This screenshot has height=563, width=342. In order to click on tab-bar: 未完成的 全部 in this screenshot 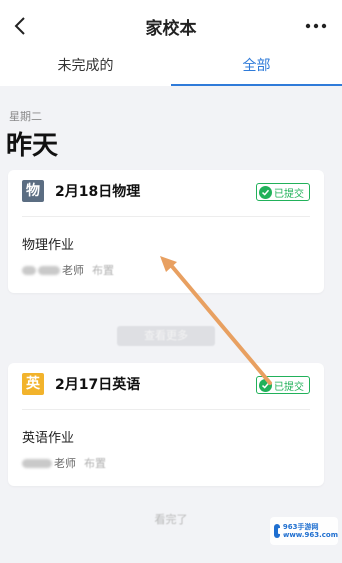, I will do `click(171, 68)`.